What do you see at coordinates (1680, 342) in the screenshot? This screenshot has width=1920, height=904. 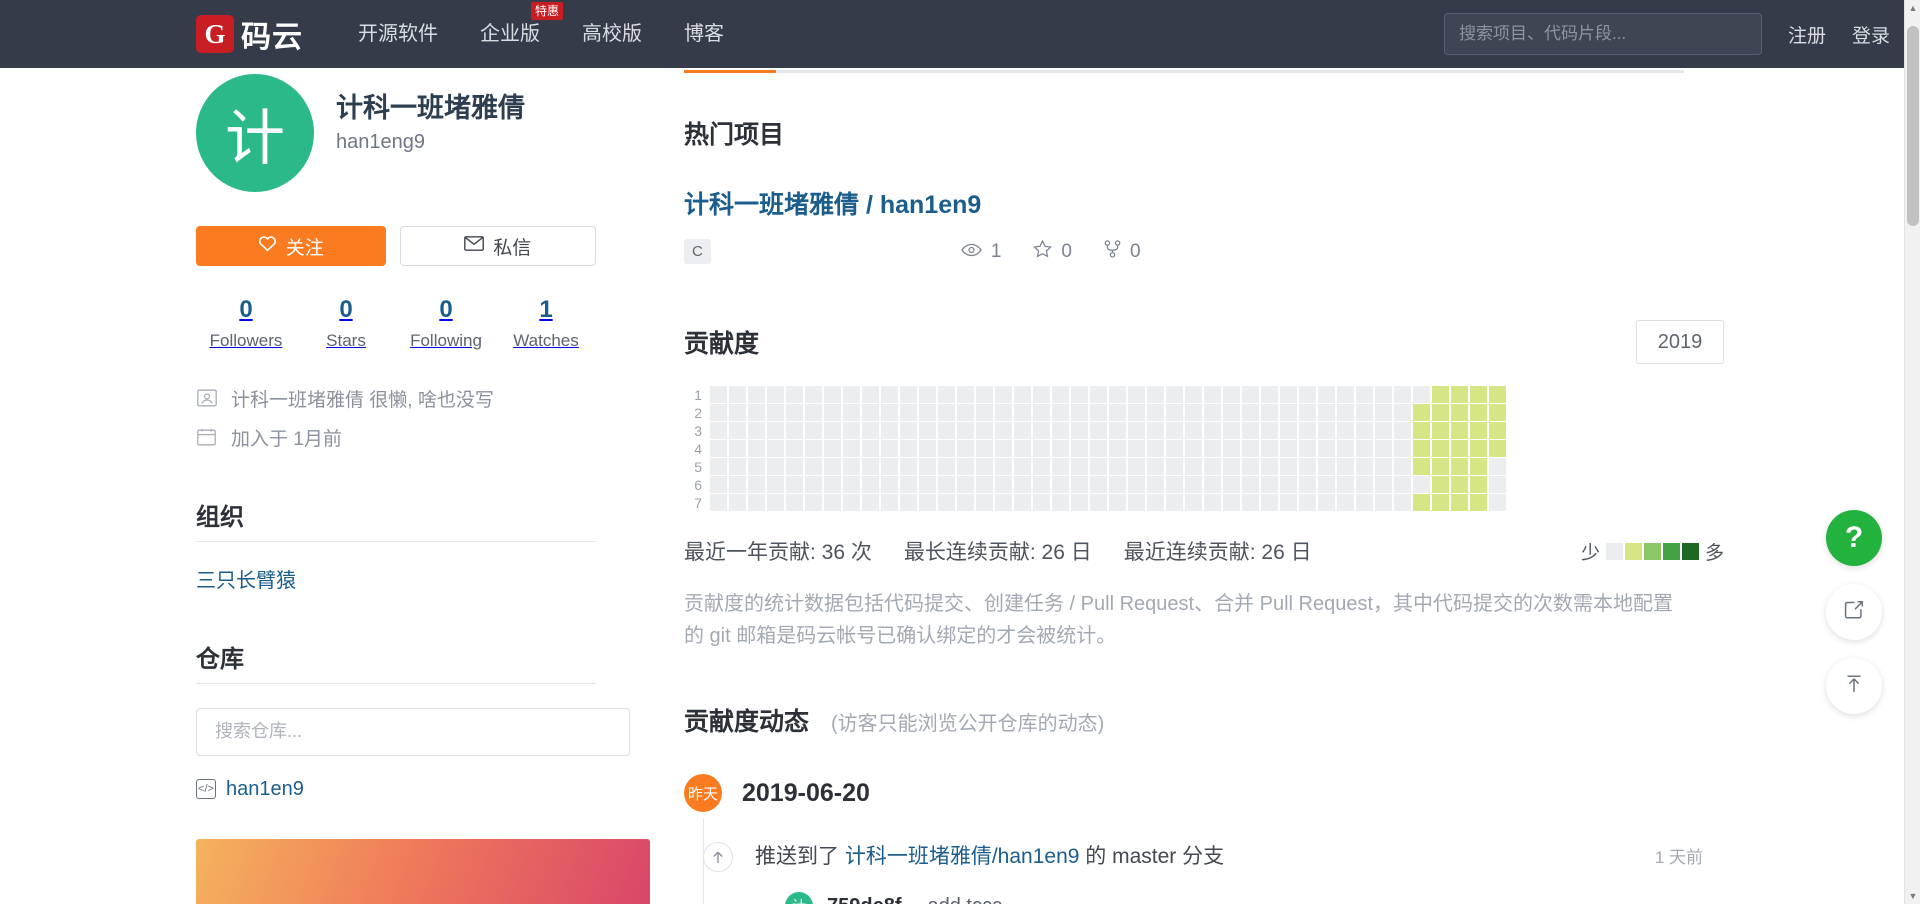 I see `year-selector: 2019` at bounding box center [1680, 342].